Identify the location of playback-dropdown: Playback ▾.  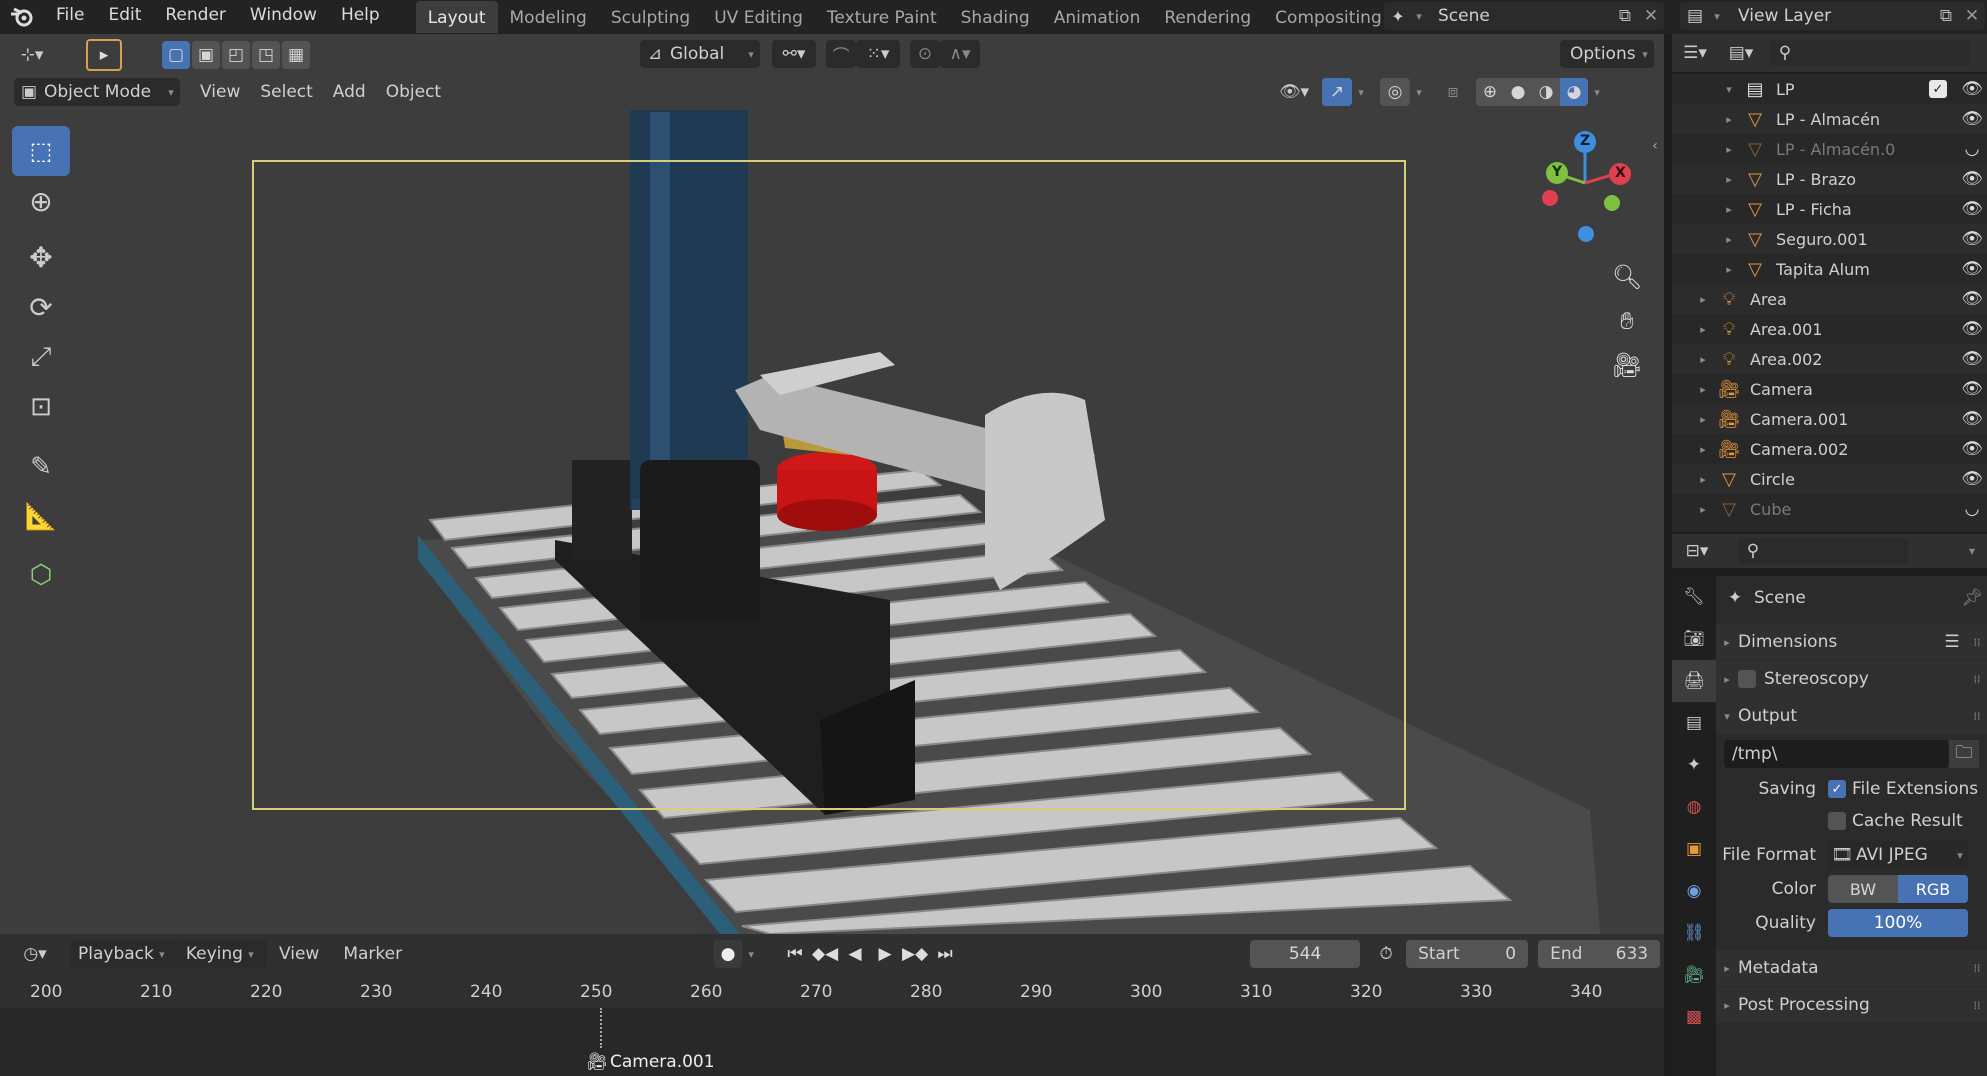
(124, 954).